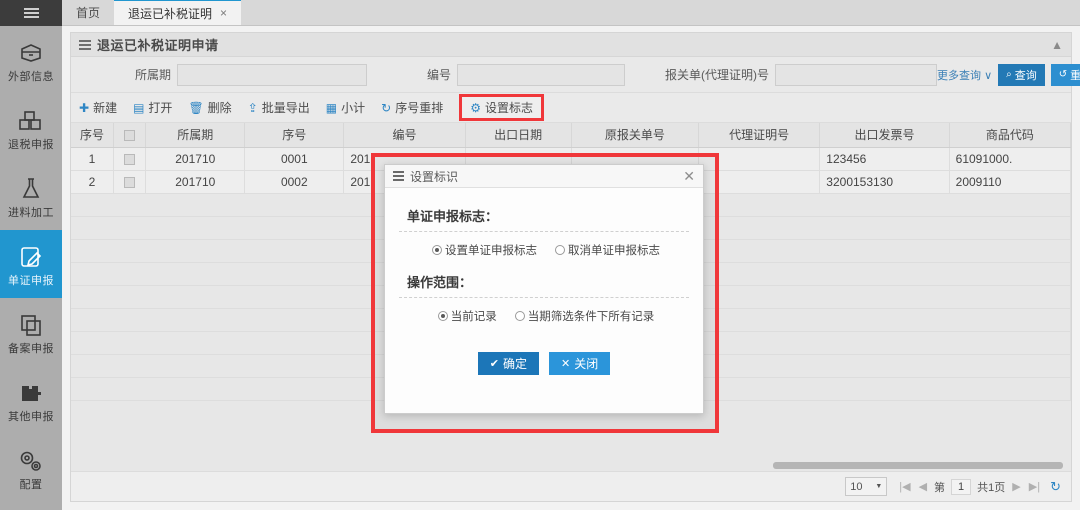 Image resolution: width=1080 pixels, height=510 pixels. What do you see at coordinates (294, 135) in the screenshot?
I see `column-header-sequence: 序号` at bounding box center [294, 135].